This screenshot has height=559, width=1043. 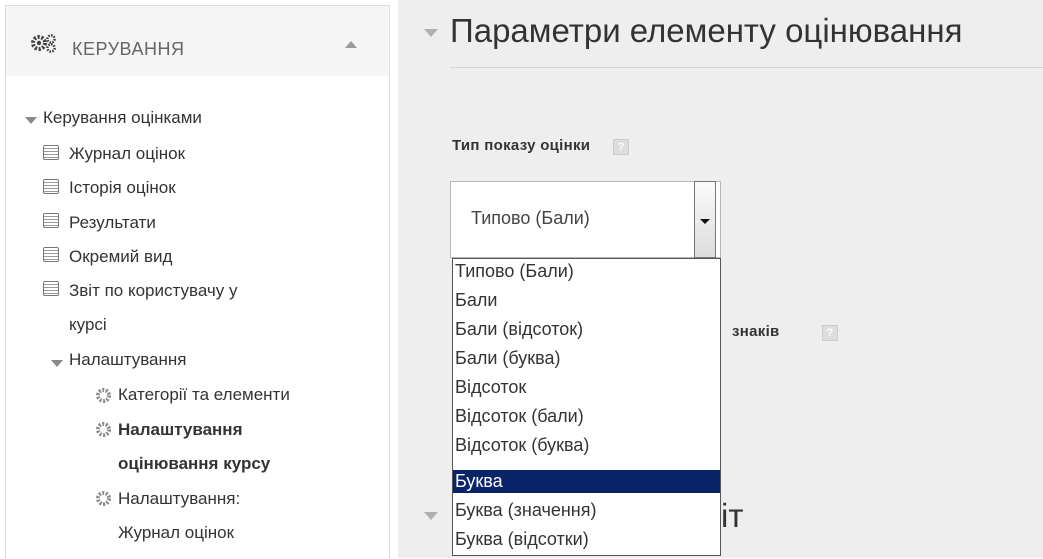 What do you see at coordinates (756, 331) in the screenshot?
I see `decimal-points-label: знаків` at bounding box center [756, 331].